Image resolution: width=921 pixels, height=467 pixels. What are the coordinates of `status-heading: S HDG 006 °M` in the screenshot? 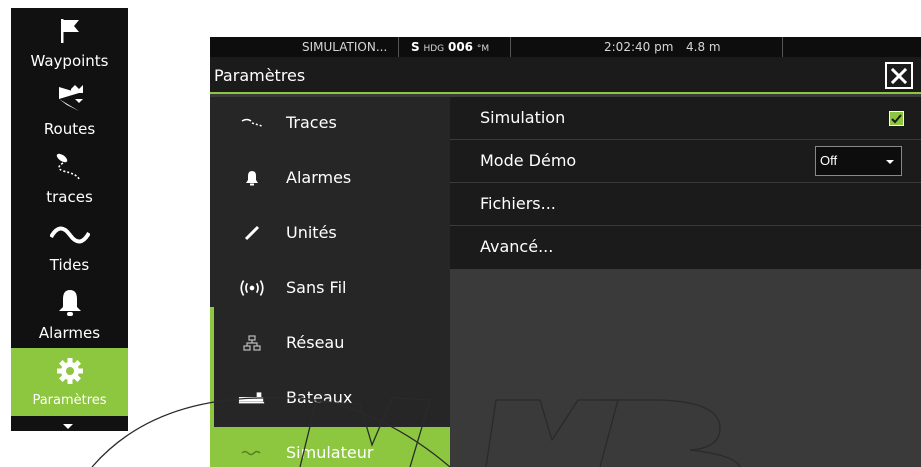 It's located at (450, 47).